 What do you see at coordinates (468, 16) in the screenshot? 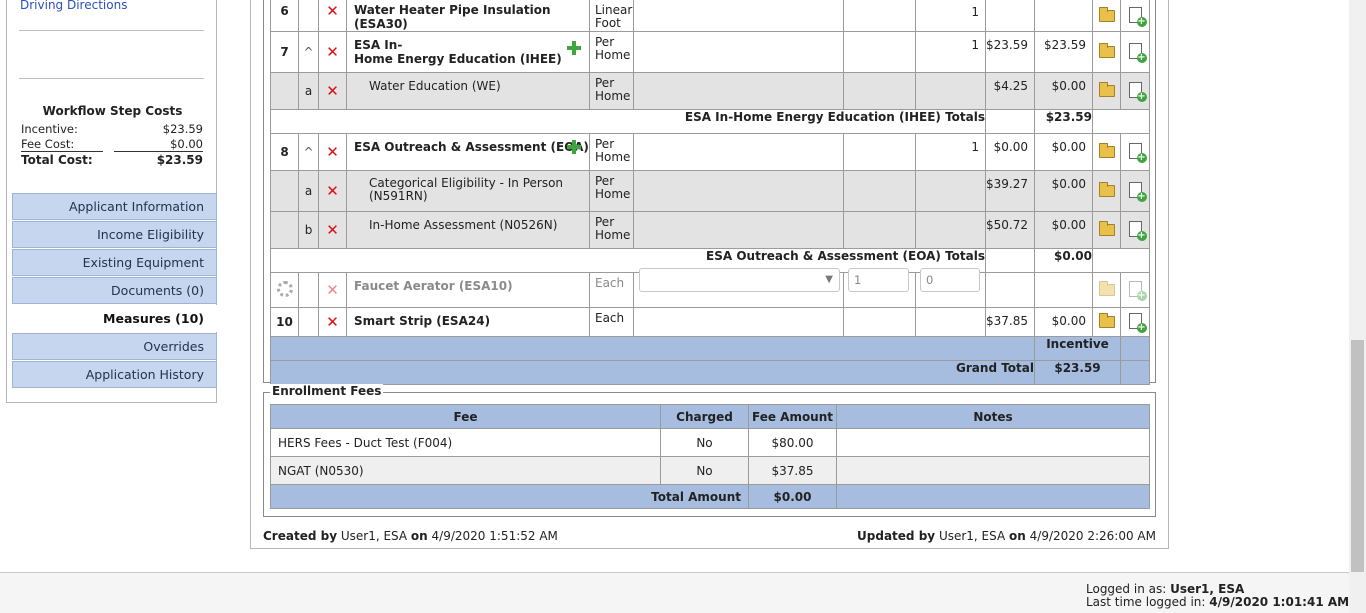
I see `measure-name: Water Heater Pipe Insulation (ESA30)` at bounding box center [468, 16].